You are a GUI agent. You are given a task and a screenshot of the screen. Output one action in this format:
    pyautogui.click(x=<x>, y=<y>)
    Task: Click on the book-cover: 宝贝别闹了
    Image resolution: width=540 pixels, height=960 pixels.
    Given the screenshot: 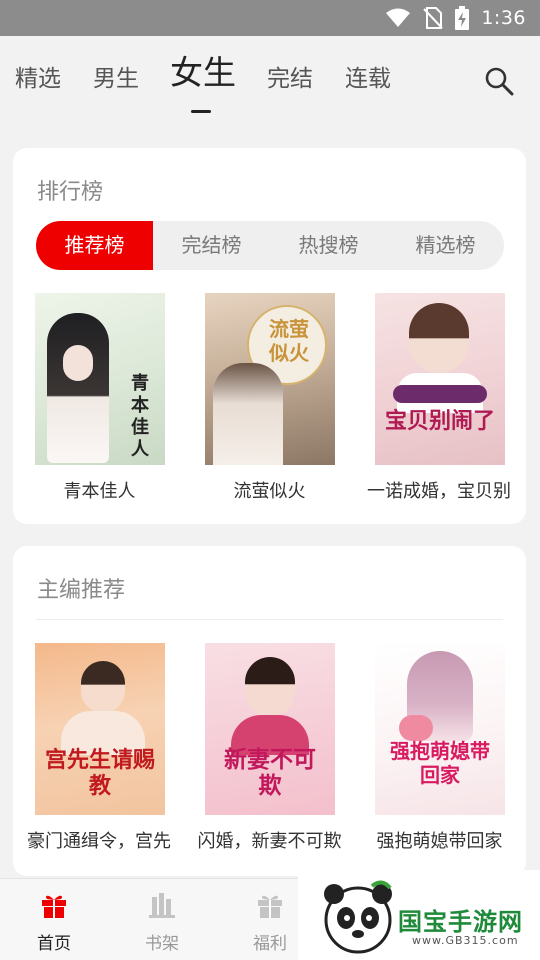 What is the action you would take?
    pyautogui.click(x=440, y=379)
    